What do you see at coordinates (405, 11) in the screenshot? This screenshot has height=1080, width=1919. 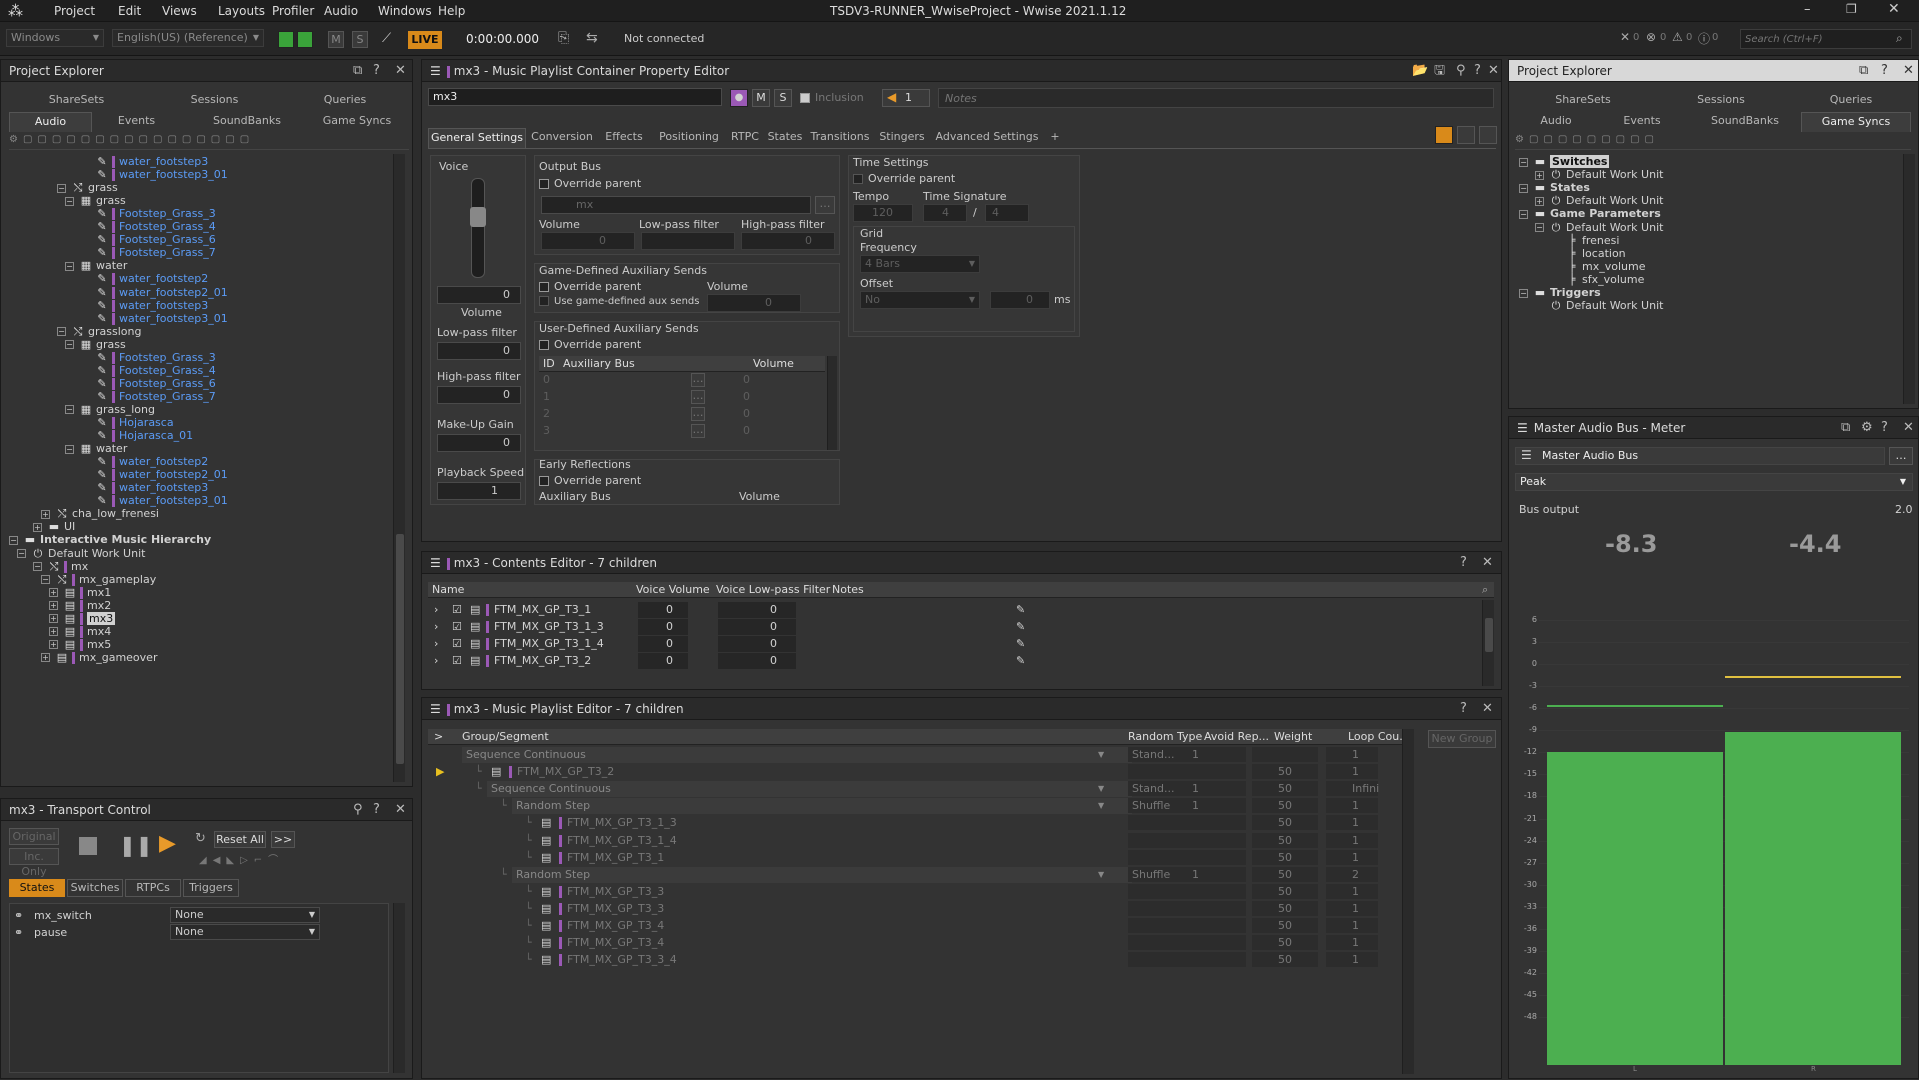 I see `menu-windows: Windows` at bounding box center [405, 11].